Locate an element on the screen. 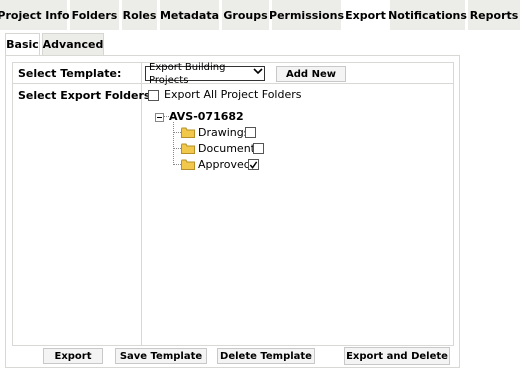 The width and height of the screenshot is (523, 370). tab-metadata: Metadata is located at coordinates (191, 15).